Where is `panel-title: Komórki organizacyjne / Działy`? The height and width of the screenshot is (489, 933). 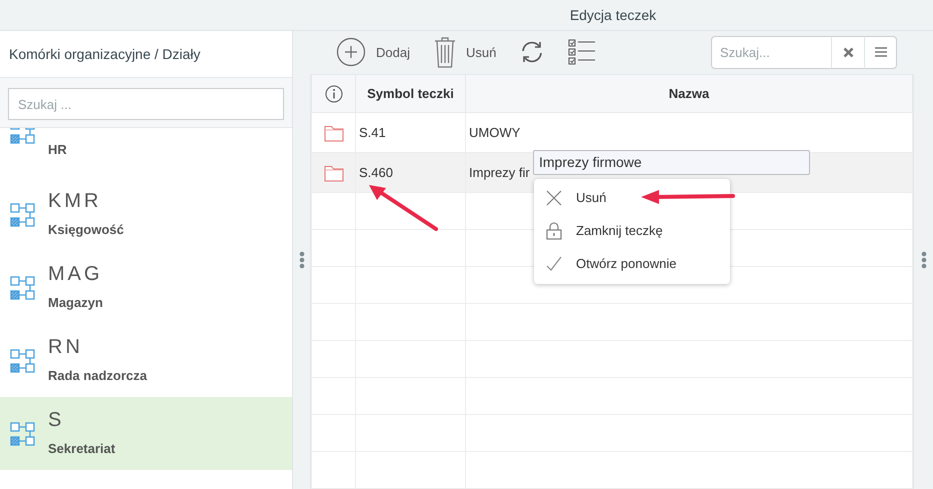
panel-title: Komórki organizacyjne / Działy is located at coordinates (104, 54).